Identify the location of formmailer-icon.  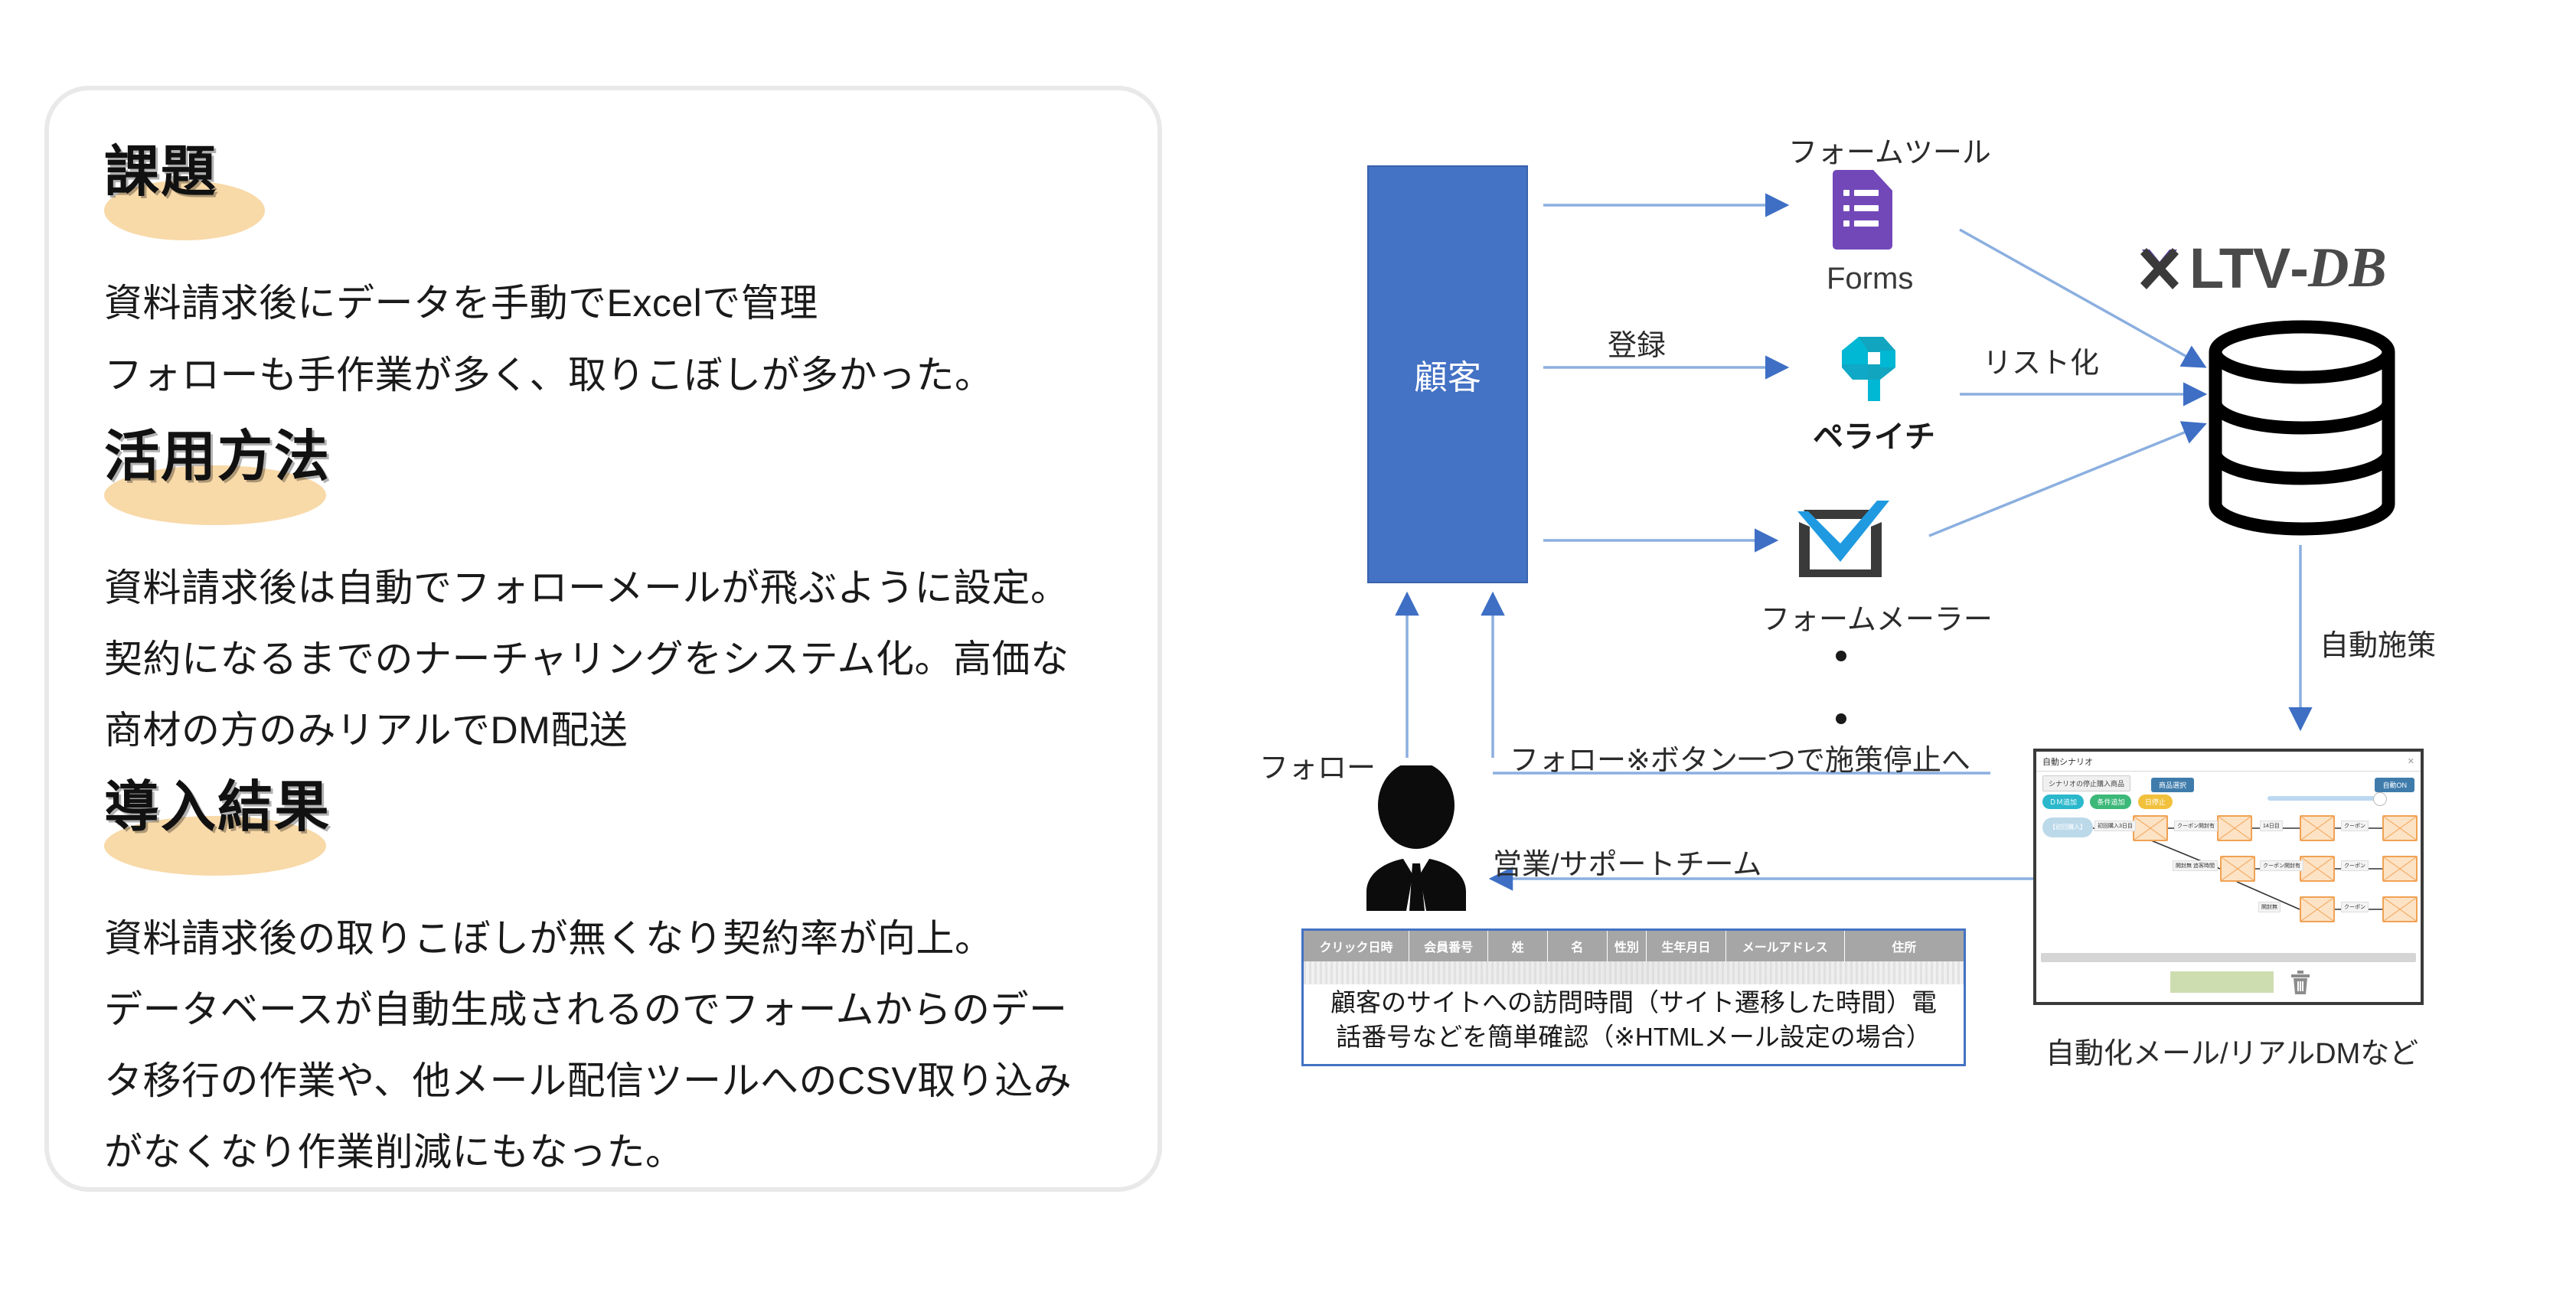
(1843, 539).